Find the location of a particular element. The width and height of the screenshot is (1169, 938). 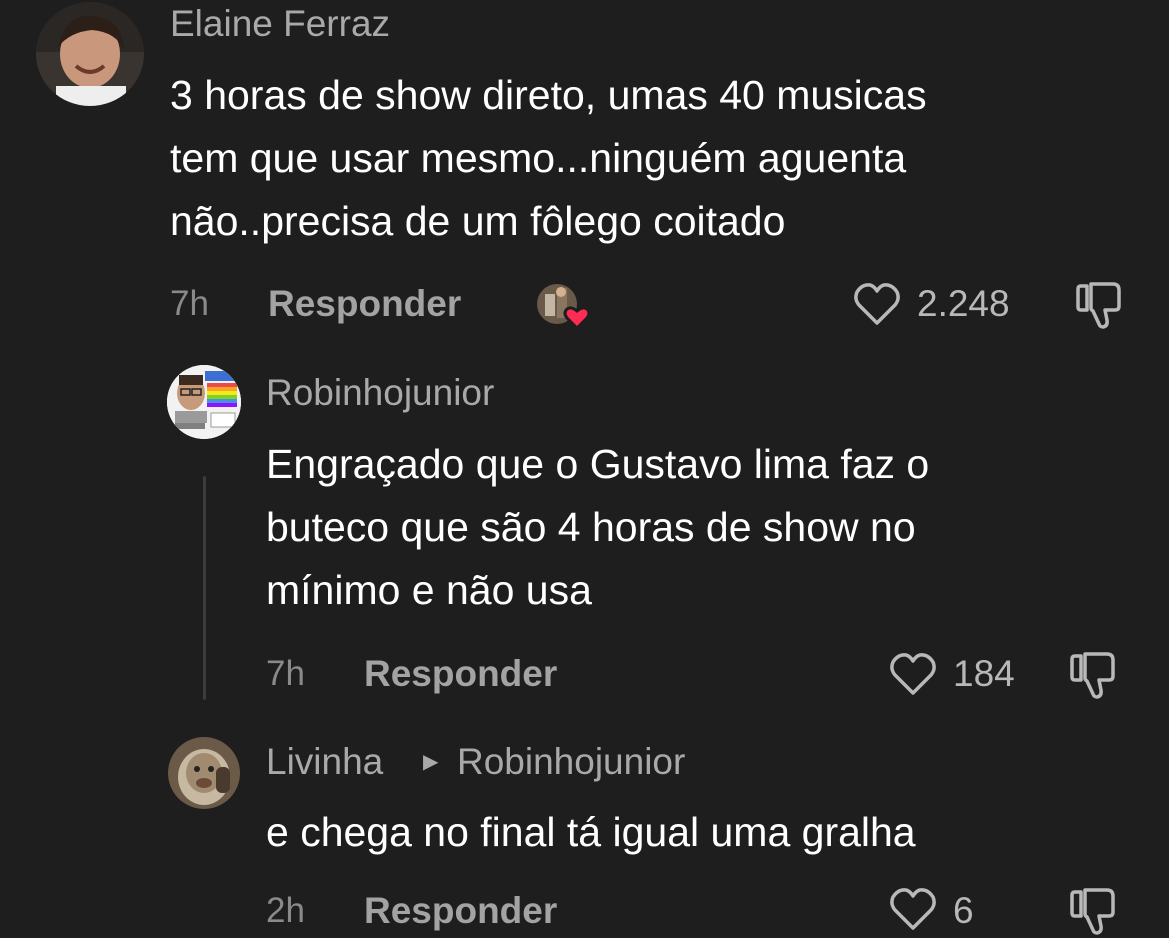

comment-timestamp: 2h is located at coordinates (285, 910).